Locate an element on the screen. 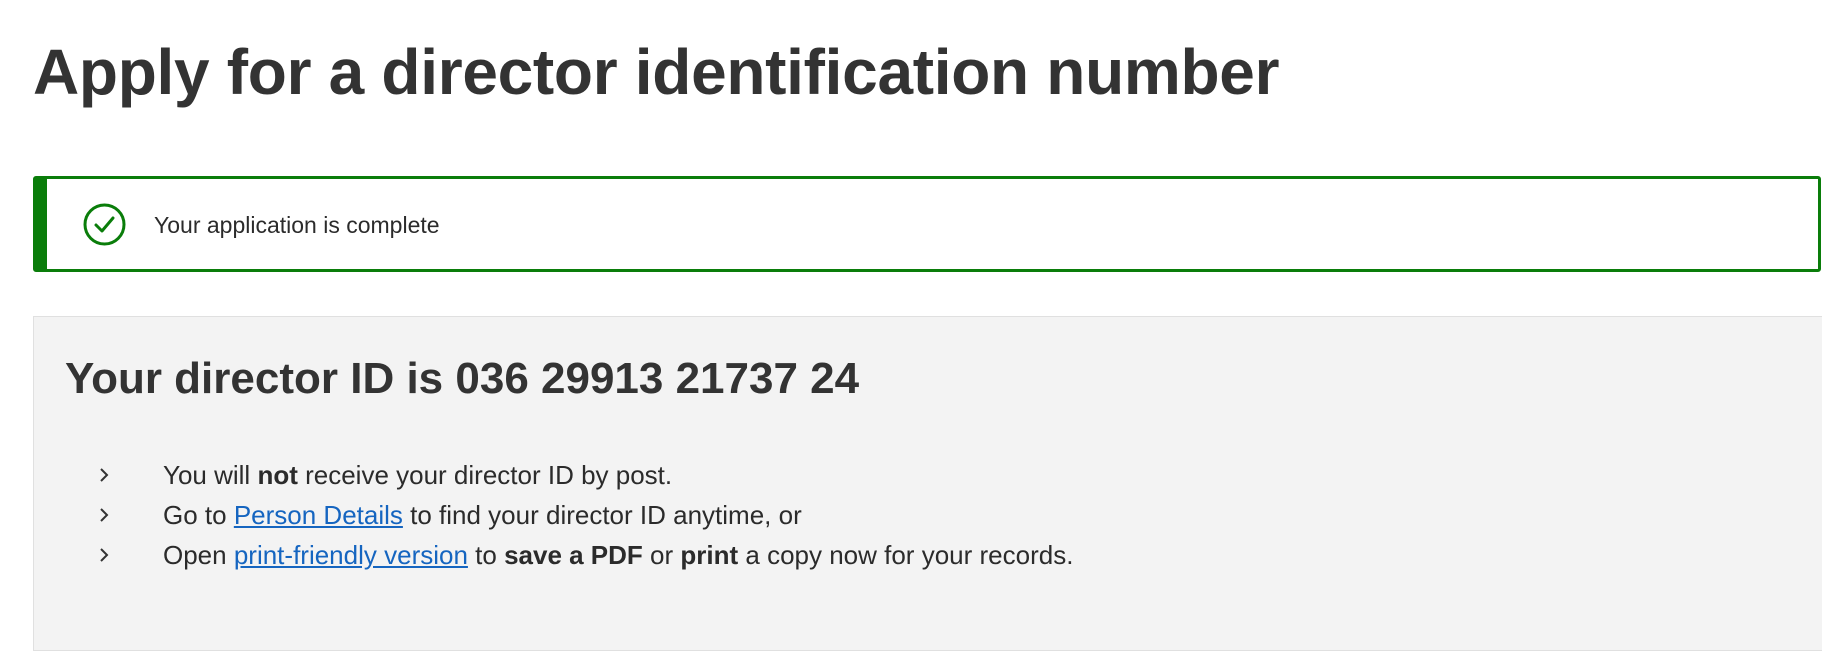 This screenshot has height=651, width=1822. check-circle-icon is located at coordinates (104, 224).